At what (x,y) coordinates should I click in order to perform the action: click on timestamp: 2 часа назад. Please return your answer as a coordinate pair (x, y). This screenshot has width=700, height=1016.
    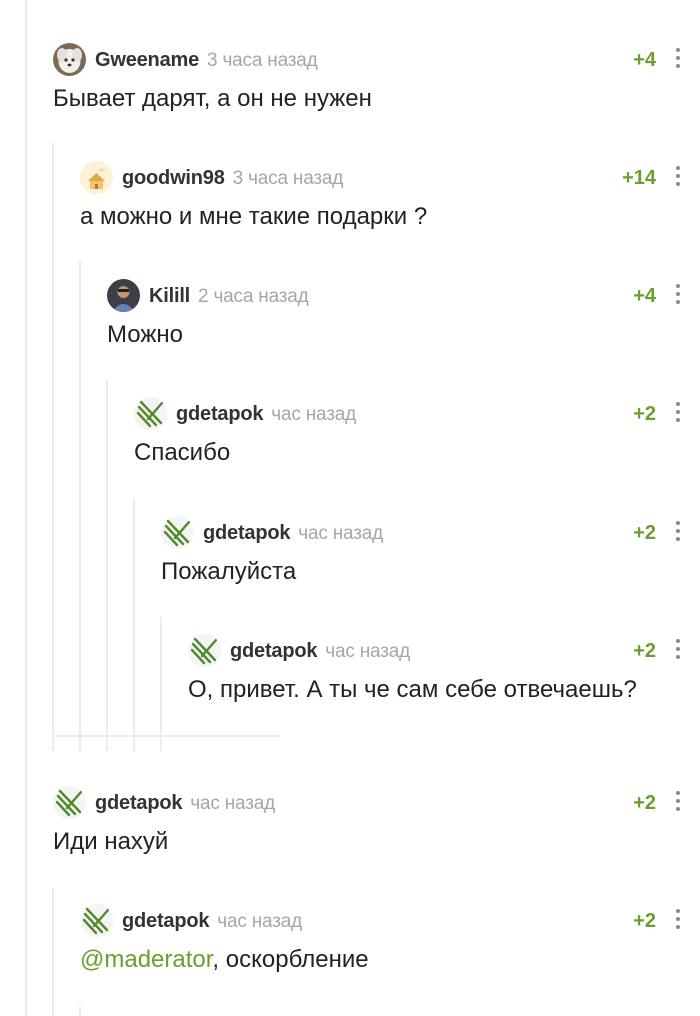
    Looking at the image, I should click on (253, 296).